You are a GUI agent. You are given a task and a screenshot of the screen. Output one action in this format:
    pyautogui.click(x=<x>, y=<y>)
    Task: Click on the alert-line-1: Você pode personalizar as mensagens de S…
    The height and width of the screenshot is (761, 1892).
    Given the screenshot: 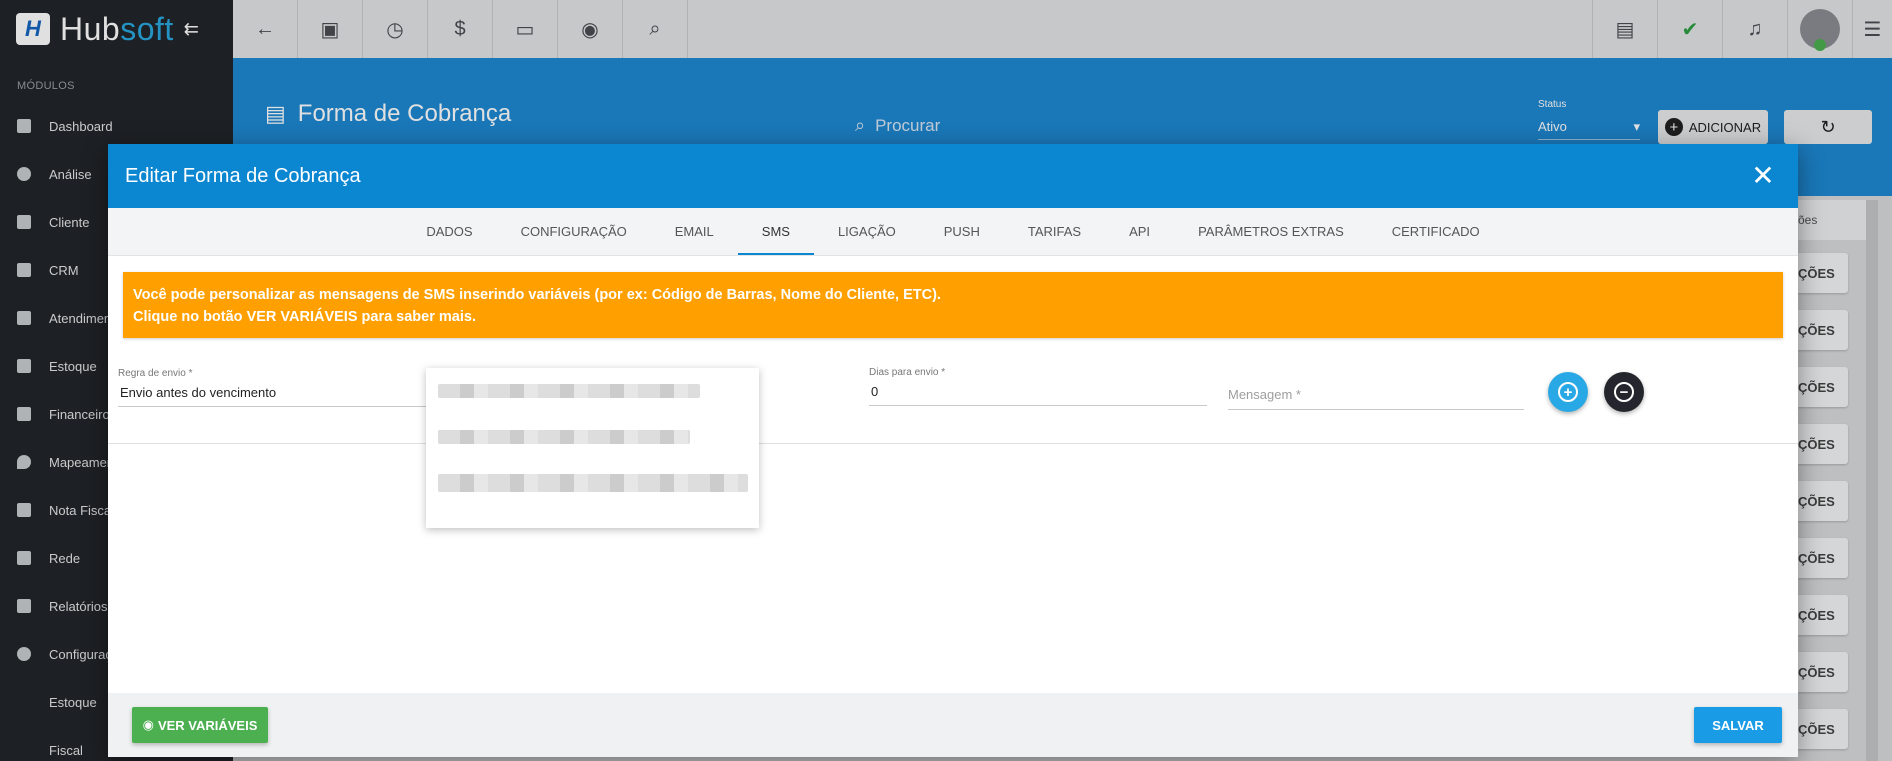 What is the action you would take?
    pyautogui.click(x=537, y=295)
    